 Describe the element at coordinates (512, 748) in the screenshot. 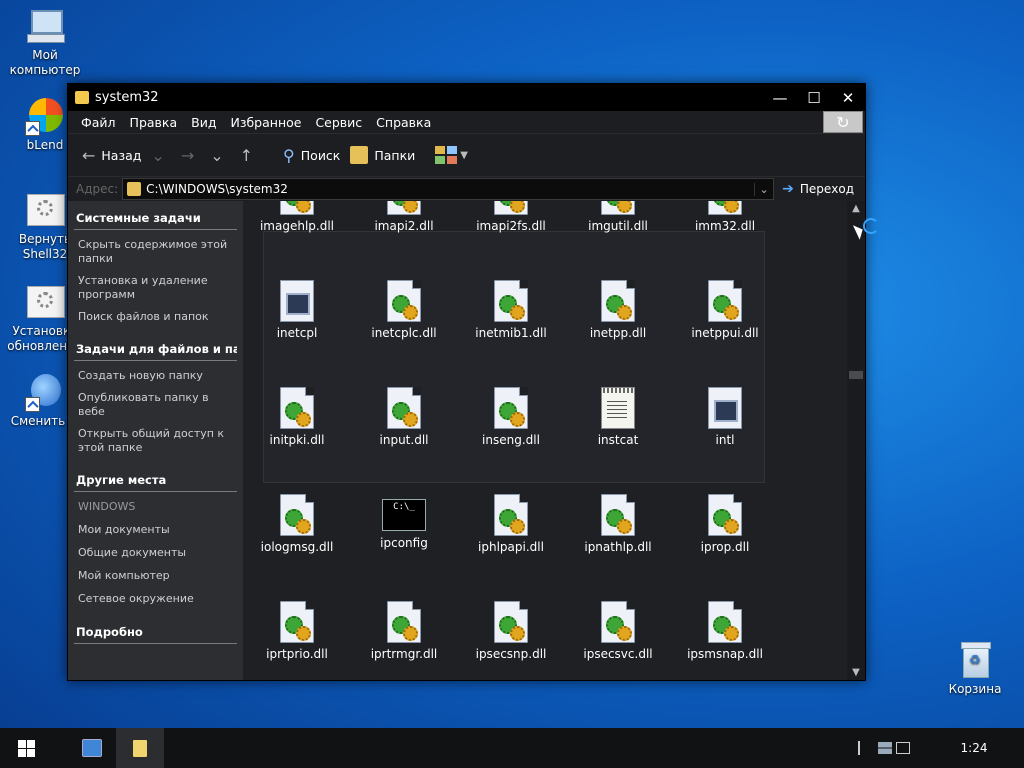

I see `taskbar: 1:24` at that location.